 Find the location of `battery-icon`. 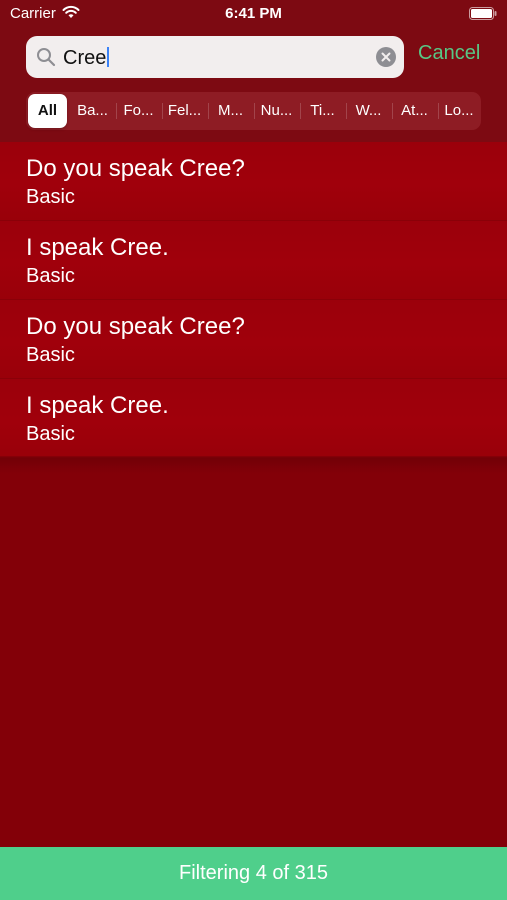

battery-icon is located at coordinates (483, 16).